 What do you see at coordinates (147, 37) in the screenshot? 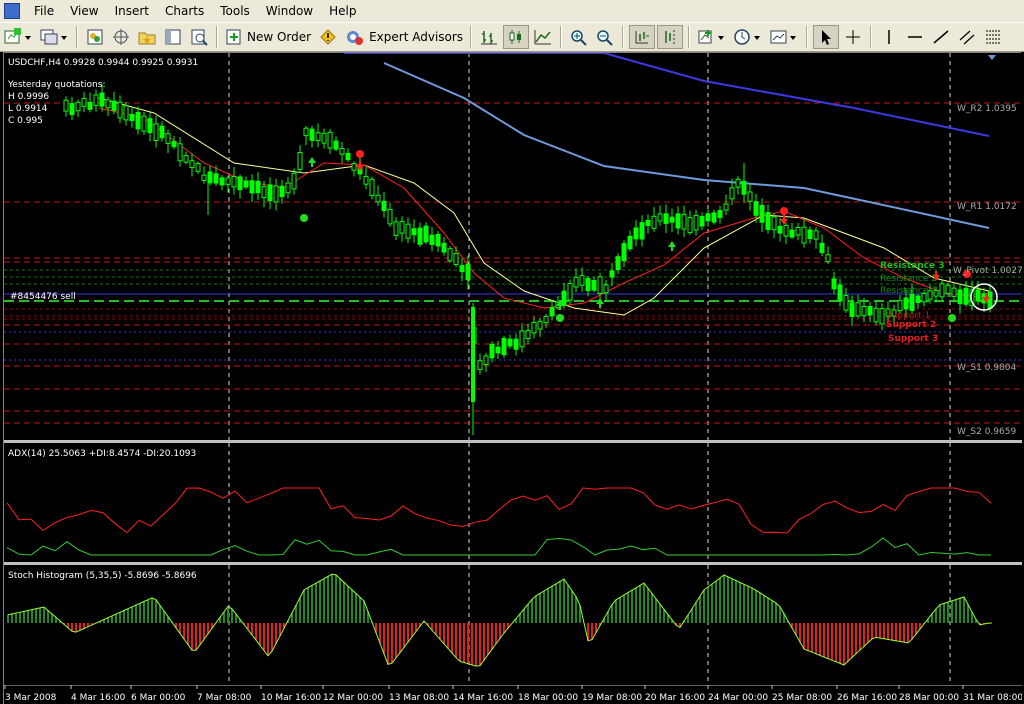
I see `favorites-button` at bounding box center [147, 37].